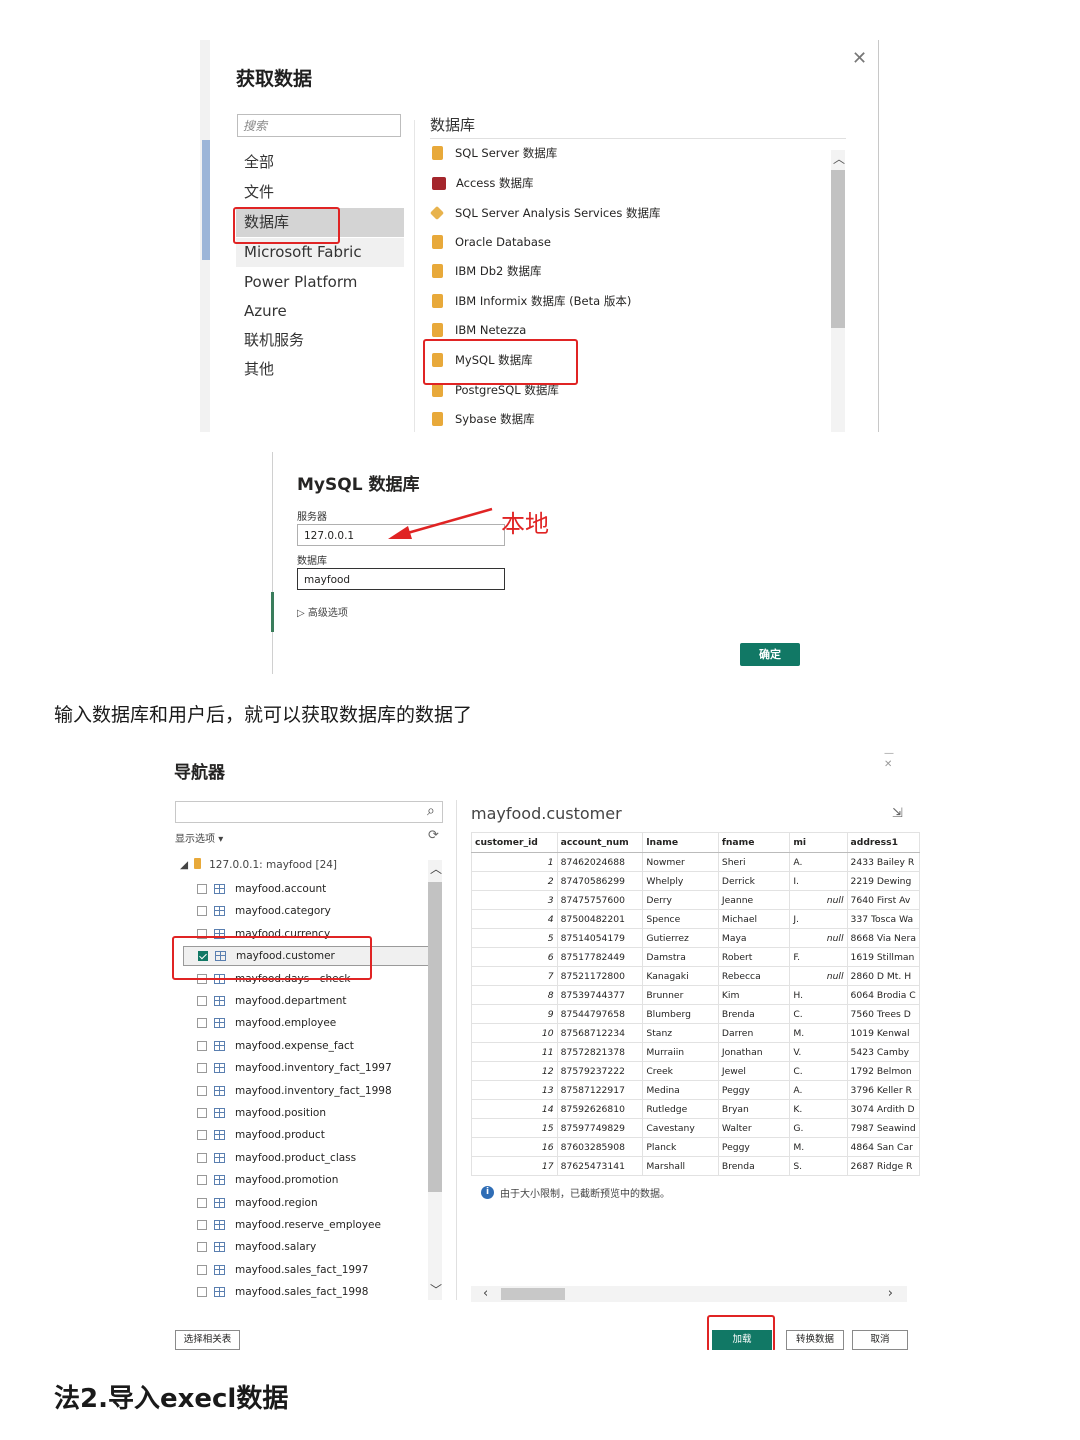  Describe the element at coordinates (600, 1128) in the screenshot. I see `table-cell: 87597749829` at that location.